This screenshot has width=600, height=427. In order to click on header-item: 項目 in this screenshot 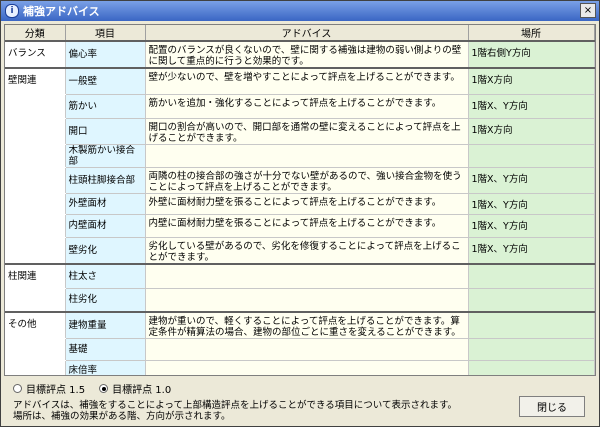, I will do `click(105, 33)`.